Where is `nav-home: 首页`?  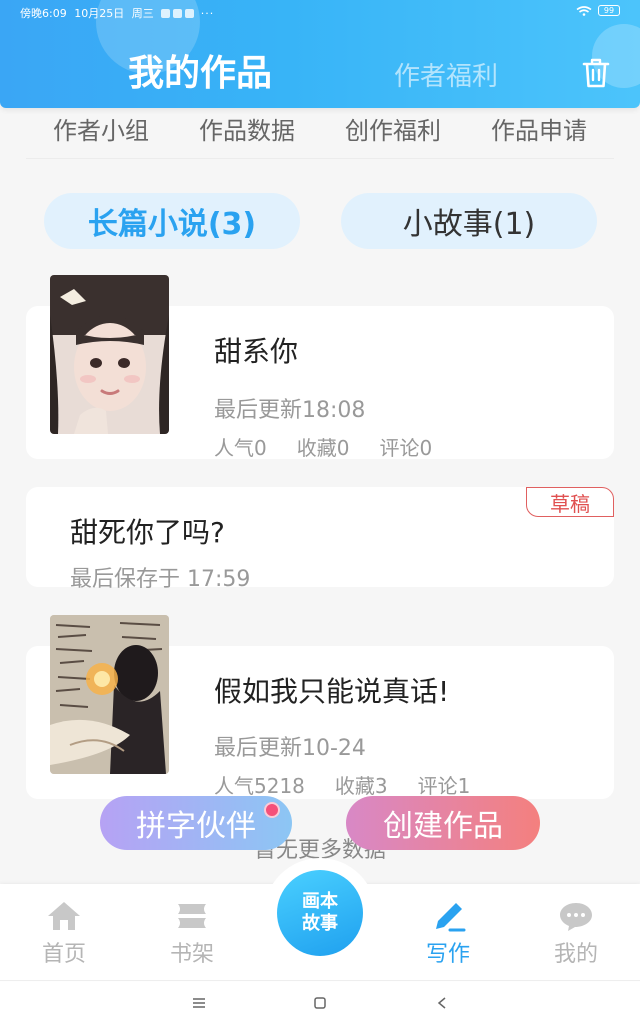
nav-home: 首页 is located at coordinates (64, 932).